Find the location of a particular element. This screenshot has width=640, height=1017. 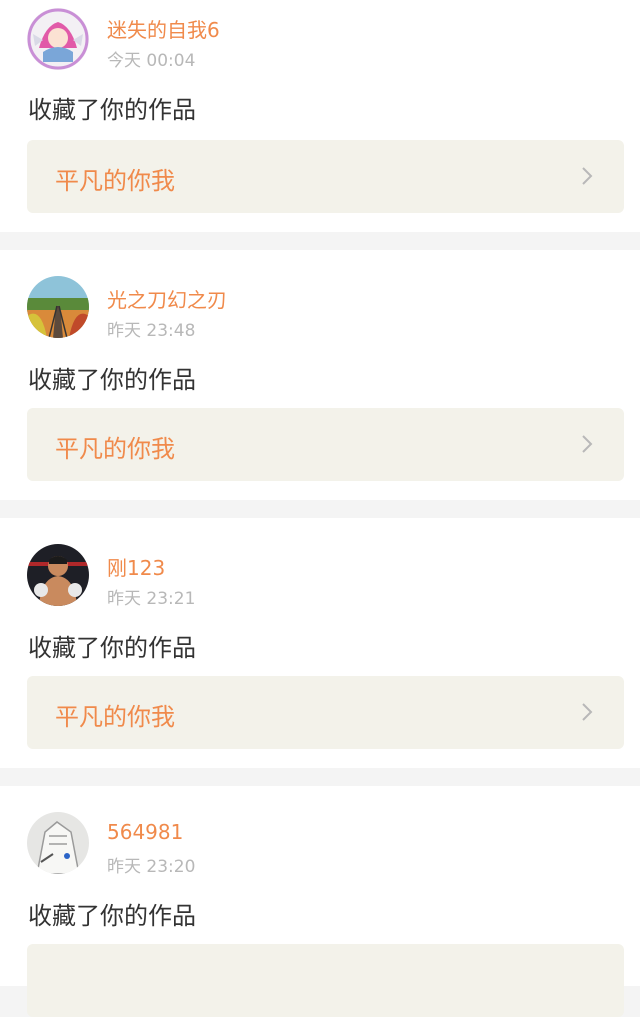

anime-girl-avatar-icon is located at coordinates (58, 39).